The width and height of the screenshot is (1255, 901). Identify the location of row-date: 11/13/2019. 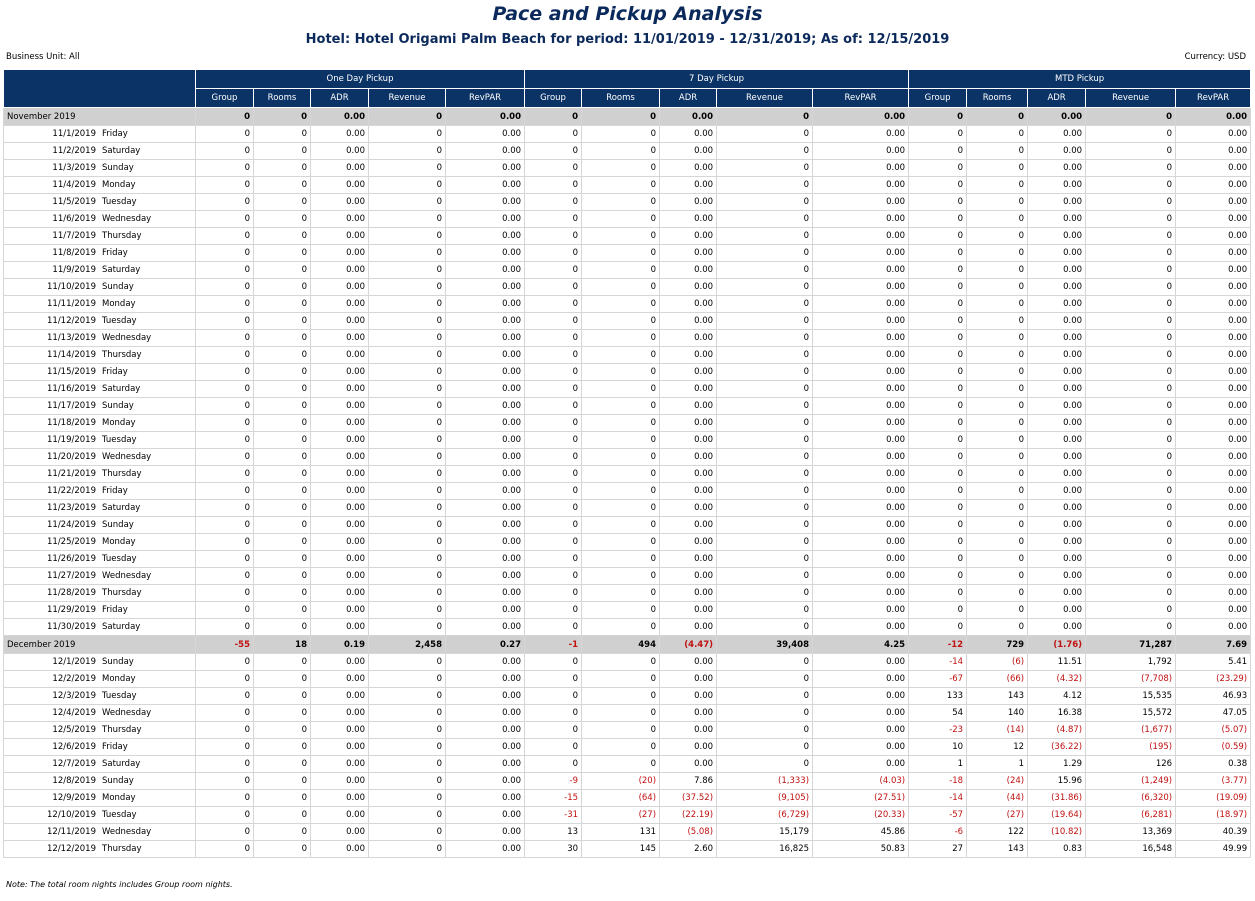
(71, 338).